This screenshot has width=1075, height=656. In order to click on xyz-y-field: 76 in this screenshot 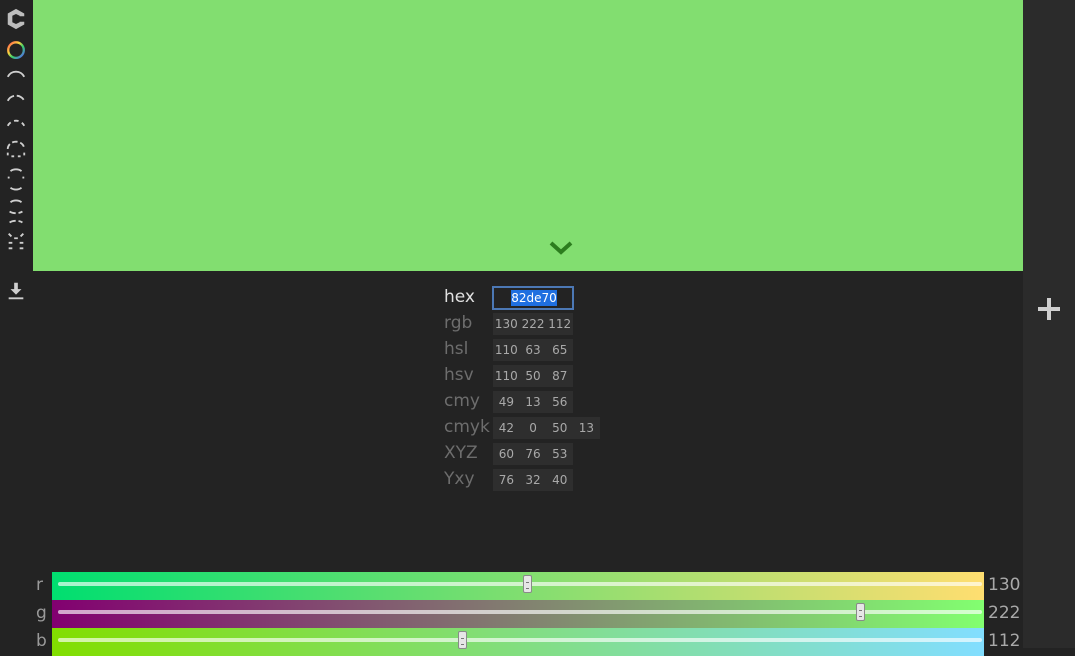, I will do `click(533, 454)`.